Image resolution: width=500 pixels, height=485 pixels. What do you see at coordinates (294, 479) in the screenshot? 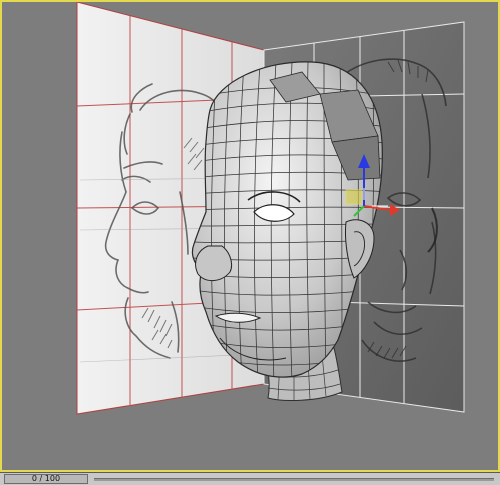
I see `time-slider-track` at bounding box center [294, 479].